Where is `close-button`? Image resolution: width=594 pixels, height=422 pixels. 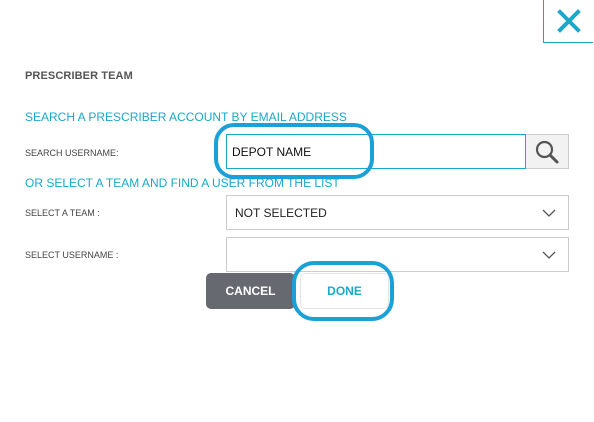 close-button is located at coordinates (568, 21).